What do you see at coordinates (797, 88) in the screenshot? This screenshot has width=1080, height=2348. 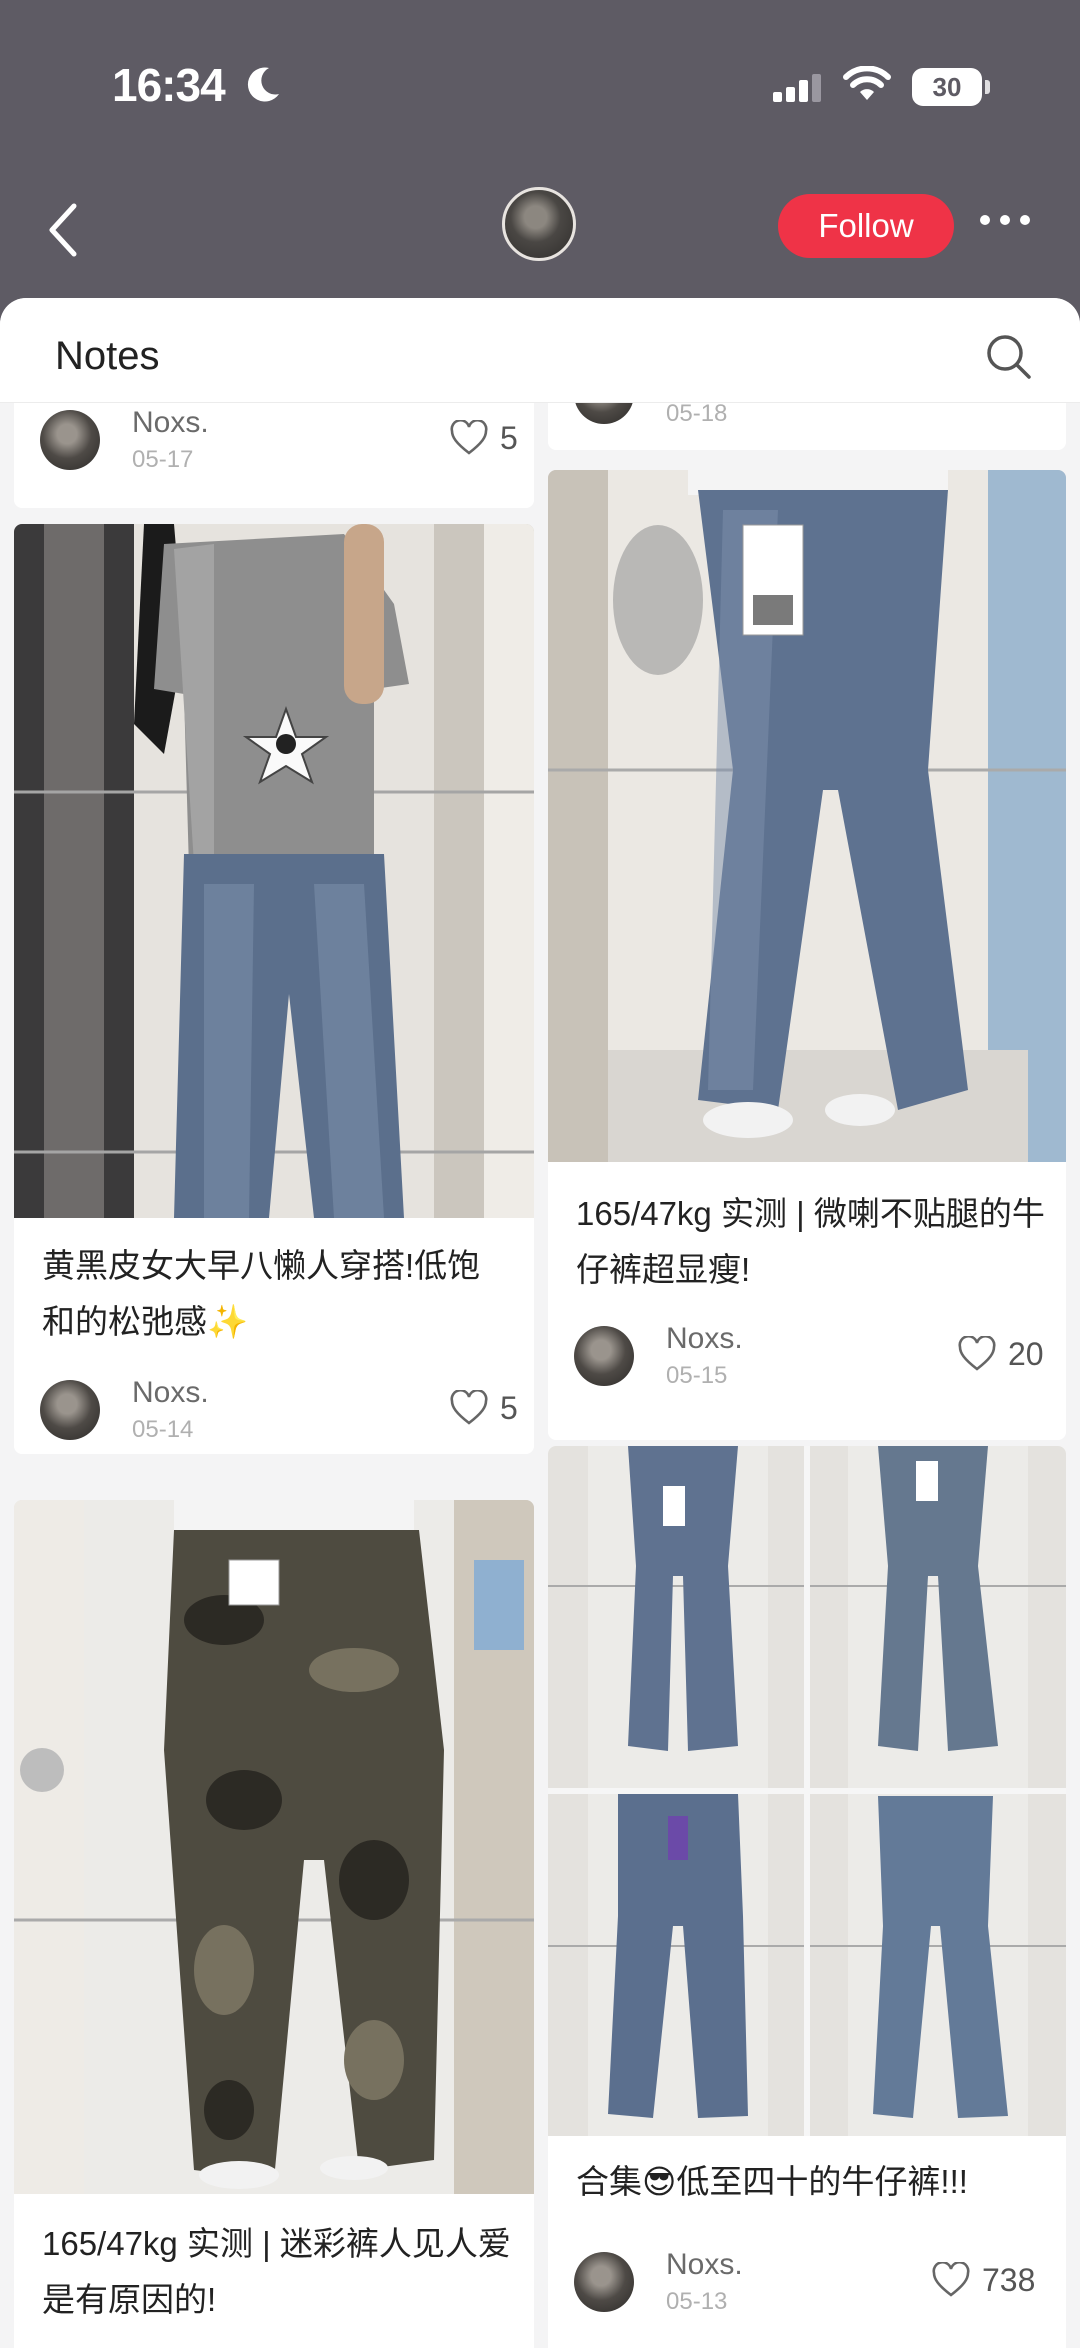 I see `signal-icon` at bounding box center [797, 88].